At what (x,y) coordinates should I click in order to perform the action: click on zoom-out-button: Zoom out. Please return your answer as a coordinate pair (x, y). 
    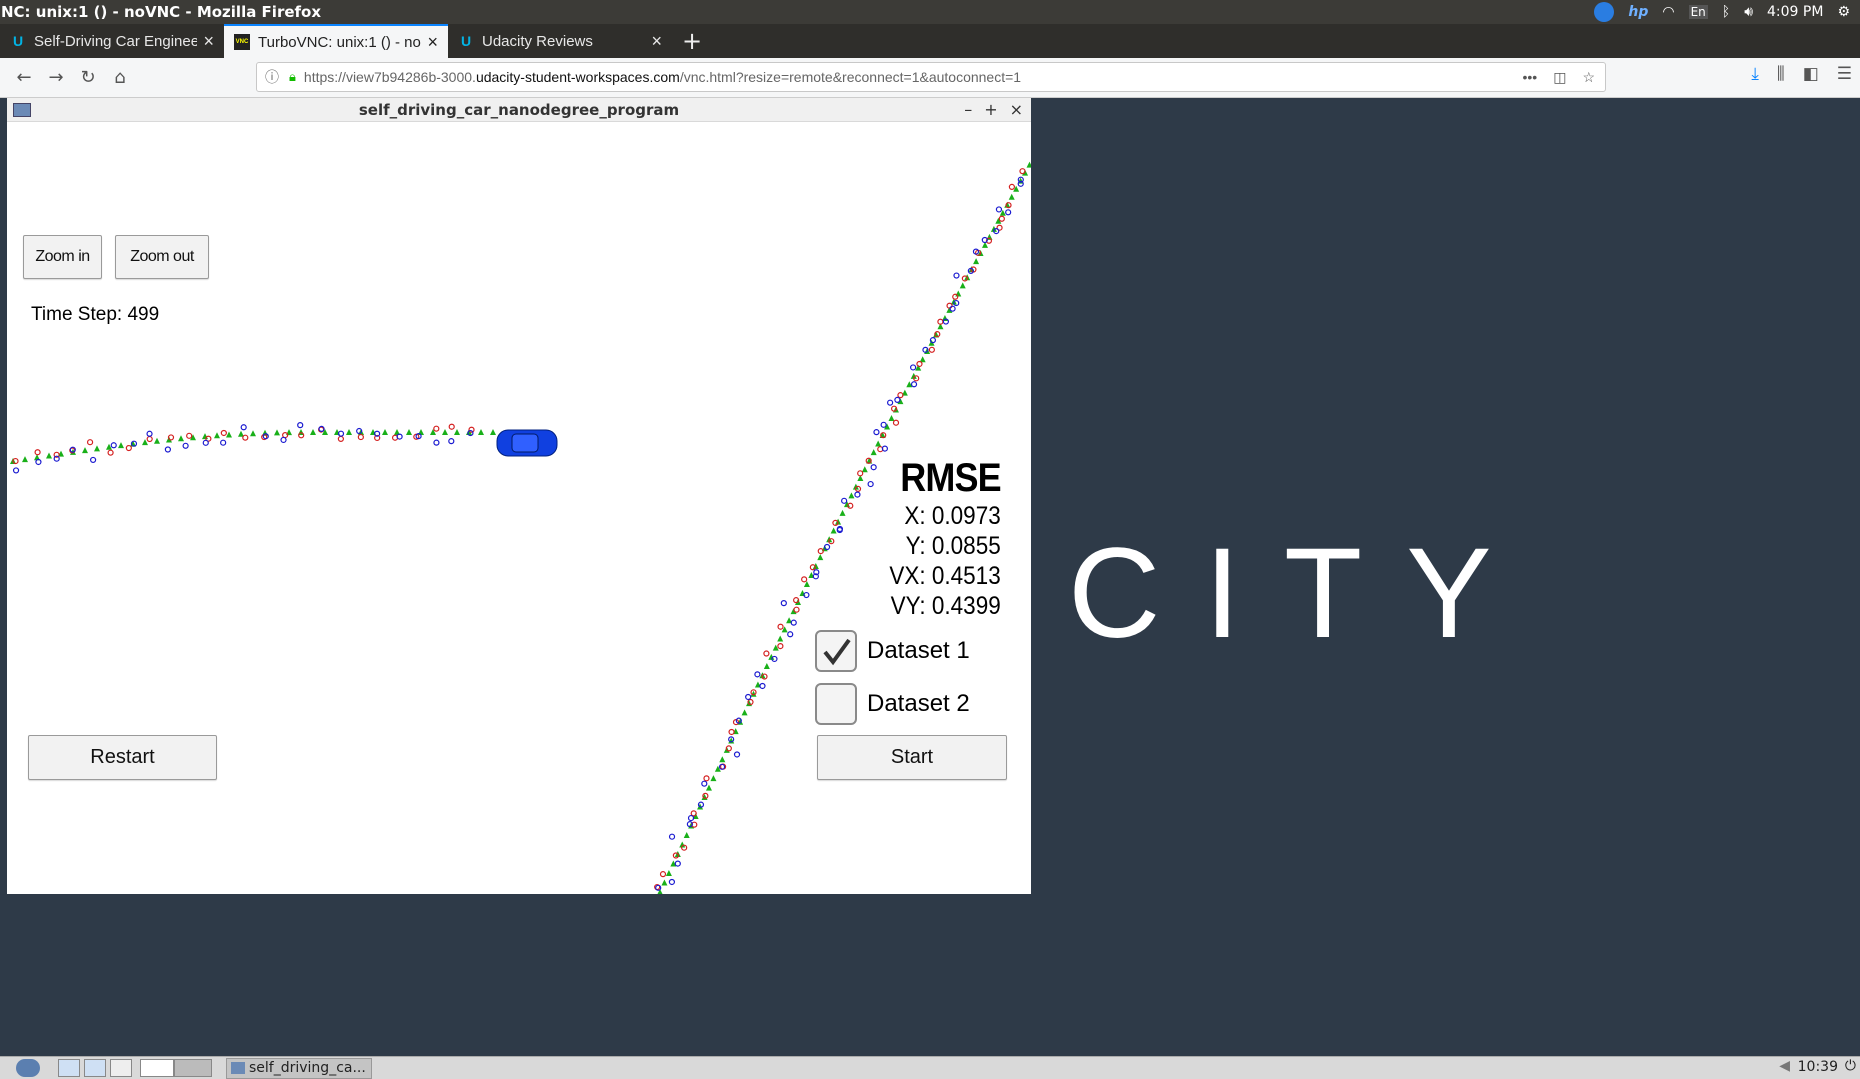
    Looking at the image, I should click on (162, 257).